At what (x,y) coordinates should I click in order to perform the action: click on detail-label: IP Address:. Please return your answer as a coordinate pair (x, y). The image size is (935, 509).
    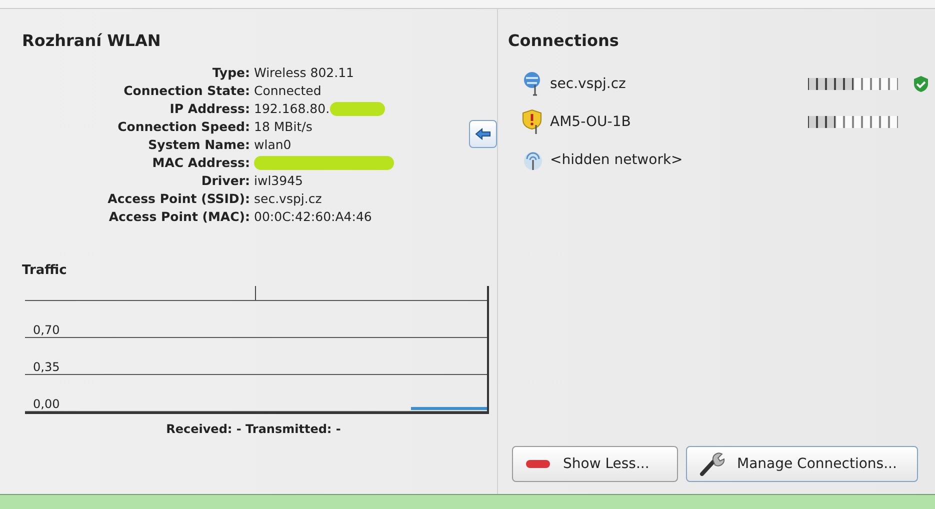
    Looking at the image, I should click on (209, 108).